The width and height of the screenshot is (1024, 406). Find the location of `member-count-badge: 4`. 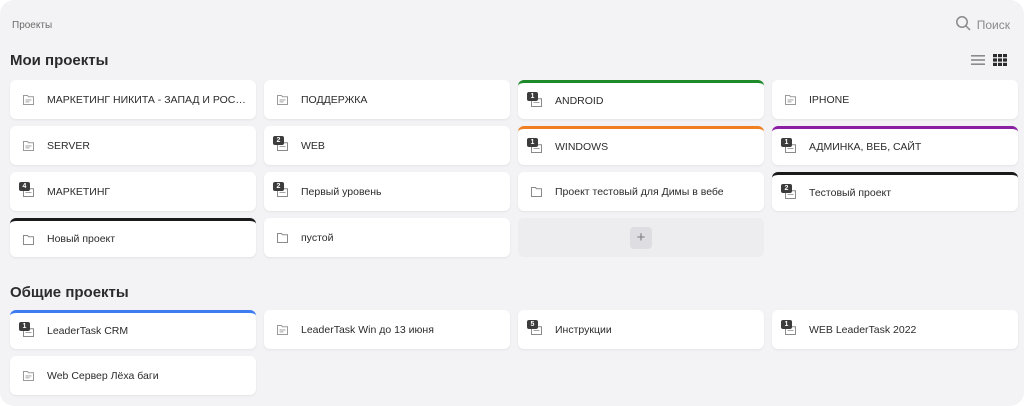

member-count-badge: 4 is located at coordinates (24, 186).